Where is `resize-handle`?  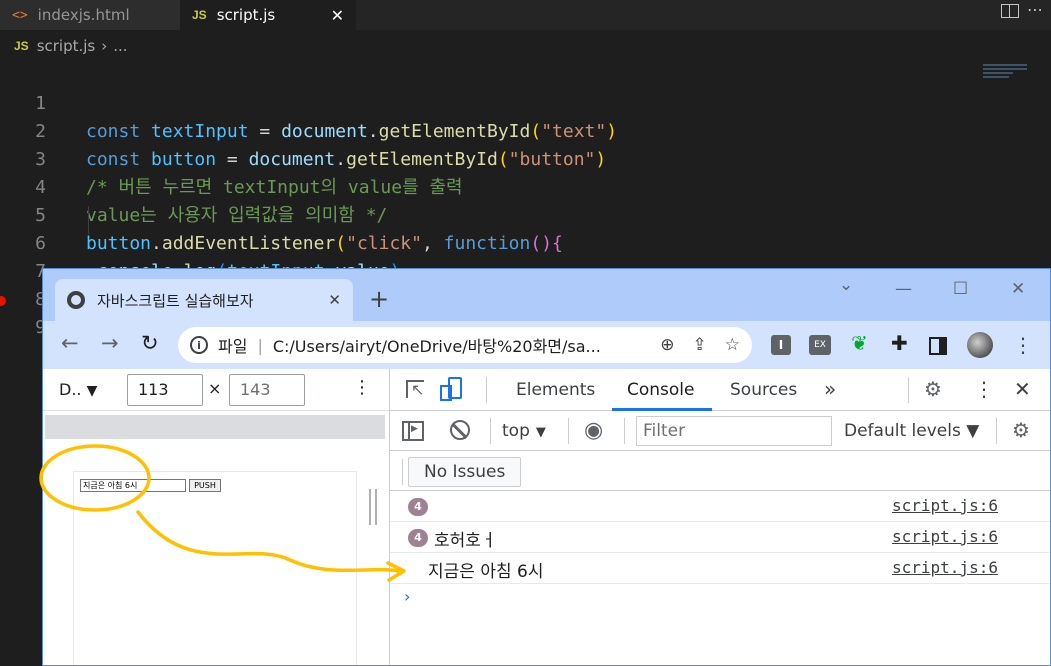 resize-handle is located at coordinates (373, 507).